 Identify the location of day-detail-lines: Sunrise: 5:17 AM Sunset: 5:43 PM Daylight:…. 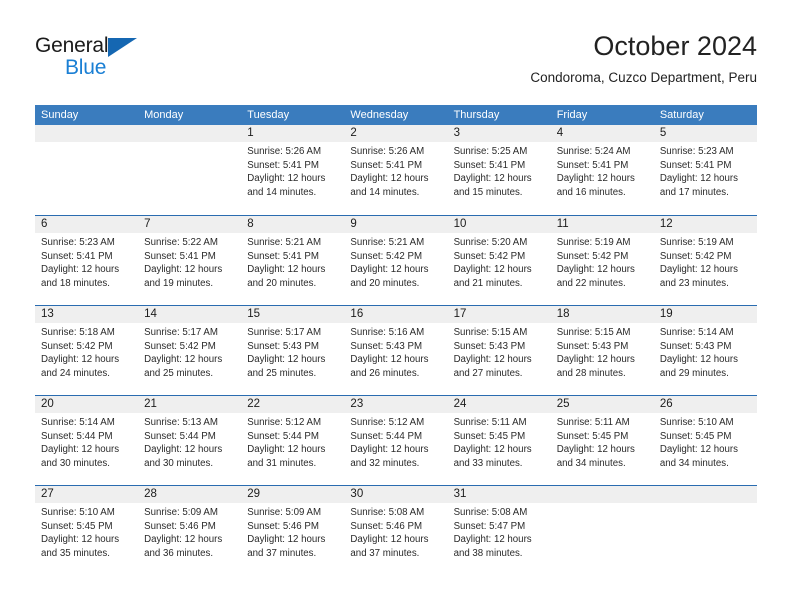
(292, 351).